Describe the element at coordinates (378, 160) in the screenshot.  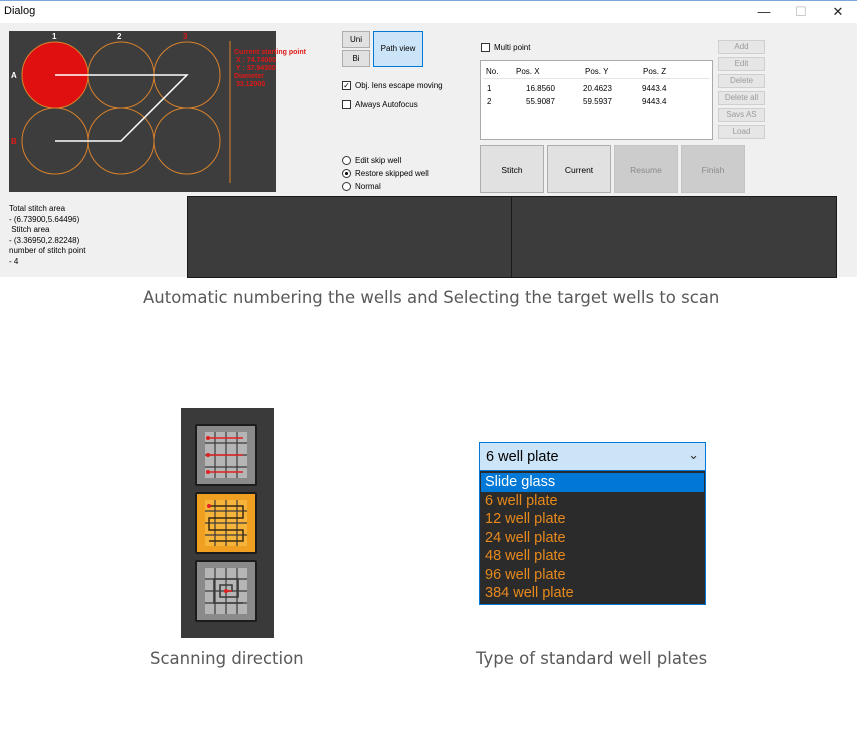
I see `radio-label: Edit skip well` at that location.